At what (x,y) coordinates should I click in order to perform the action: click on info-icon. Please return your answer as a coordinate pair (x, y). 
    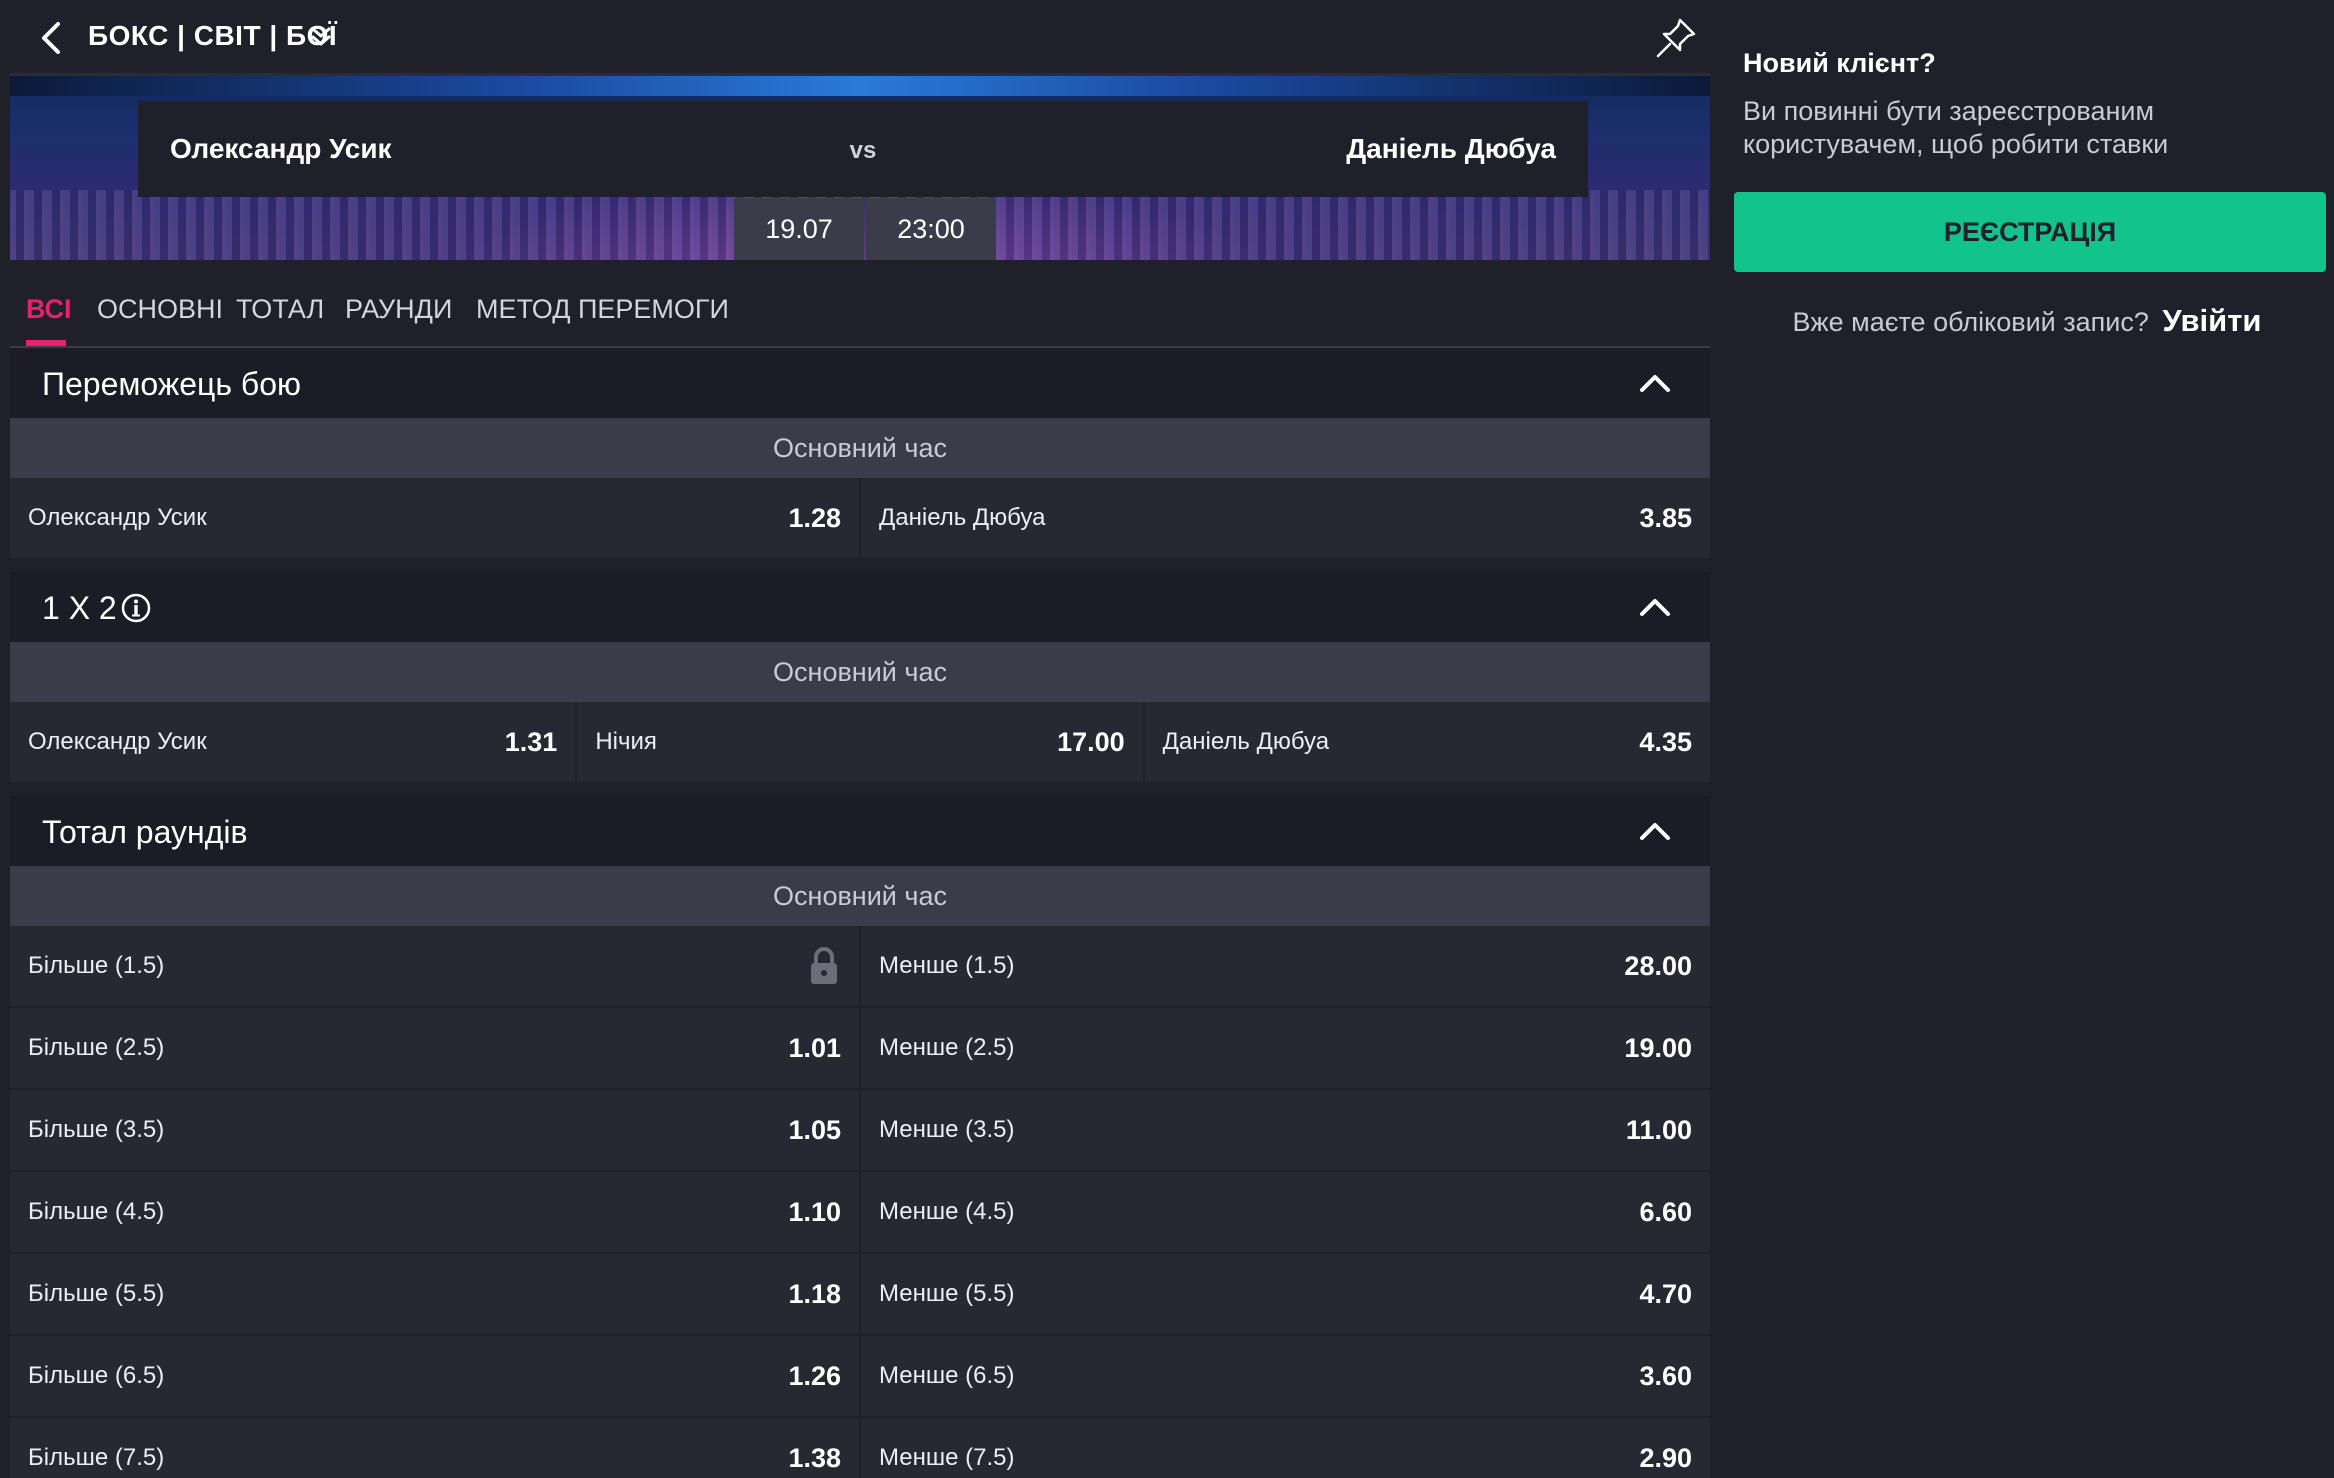
    Looking at the image, I should click on (136, 608).